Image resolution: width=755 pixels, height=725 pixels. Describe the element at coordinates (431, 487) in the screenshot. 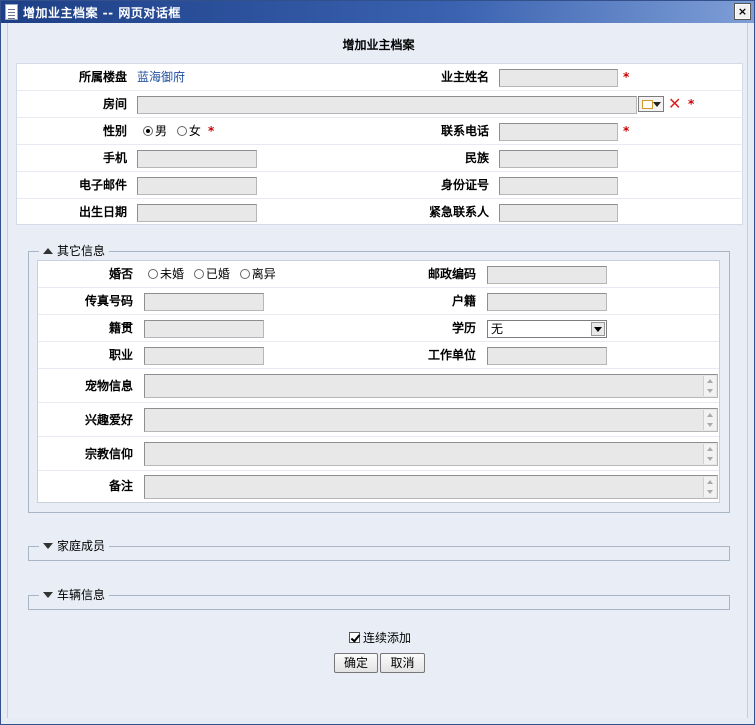

I see `remarks-textarea` at that location.